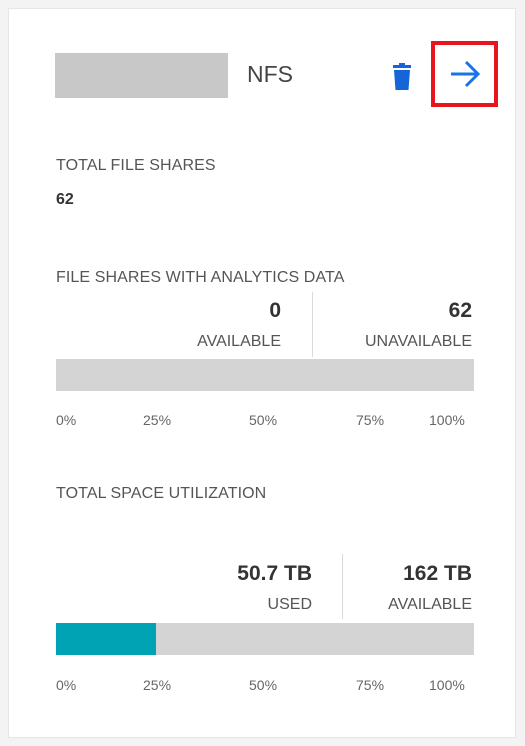 The image size is (525, 746). What do you see at coordinates (430, 604) in the screenshot?
I see `space-available-label: AVAILABLE` at bounding box center [430, 604].